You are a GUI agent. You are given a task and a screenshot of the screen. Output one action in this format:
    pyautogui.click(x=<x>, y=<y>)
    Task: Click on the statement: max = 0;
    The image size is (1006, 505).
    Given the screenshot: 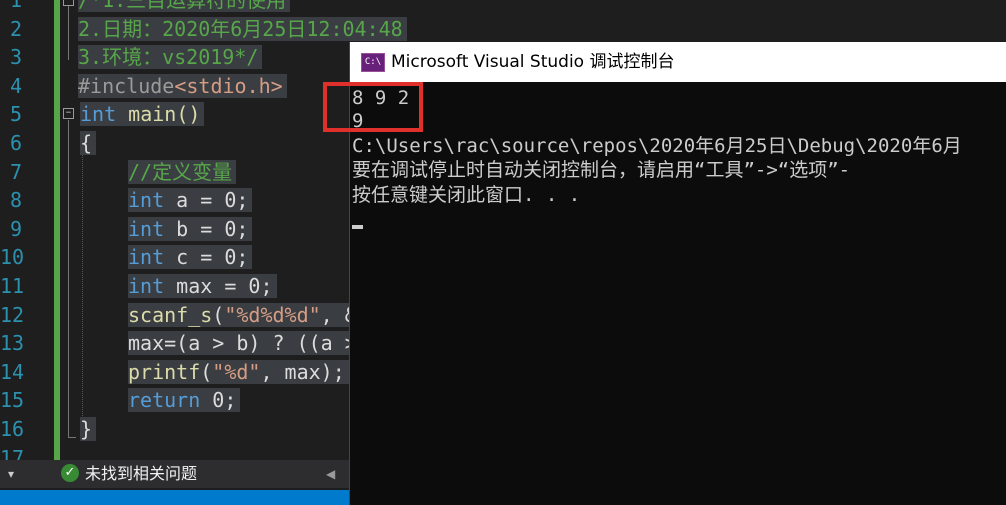 What is the action you would take?
    pyautogui.click(x=218, y=286)
    